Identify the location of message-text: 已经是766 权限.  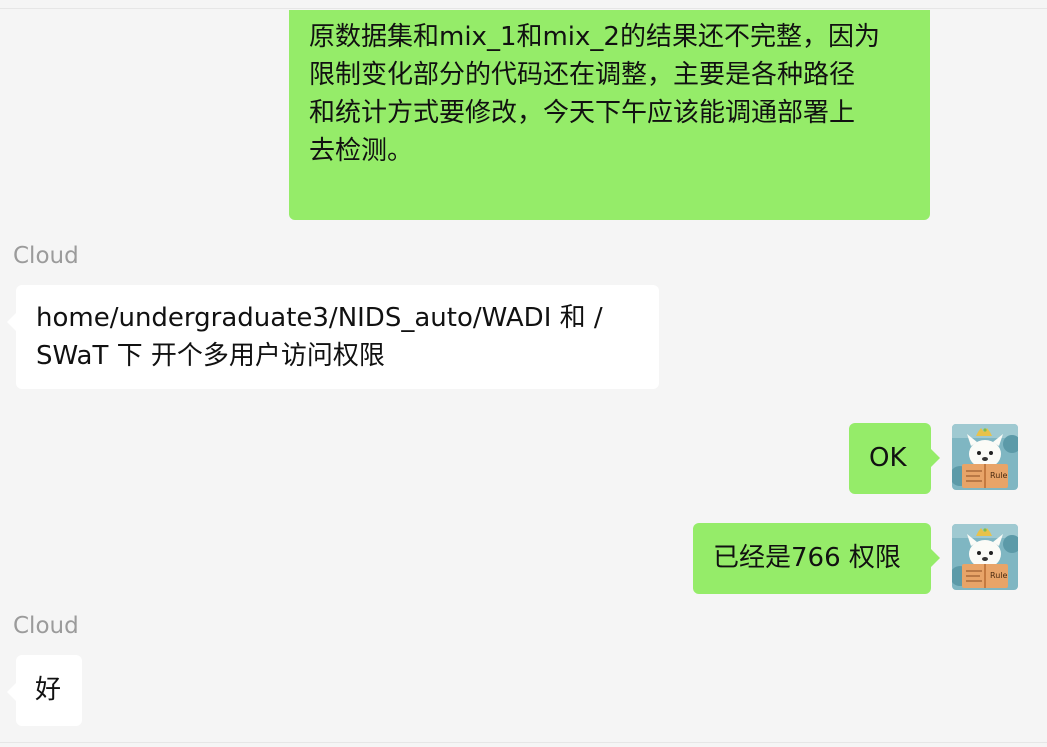
(807, 558).